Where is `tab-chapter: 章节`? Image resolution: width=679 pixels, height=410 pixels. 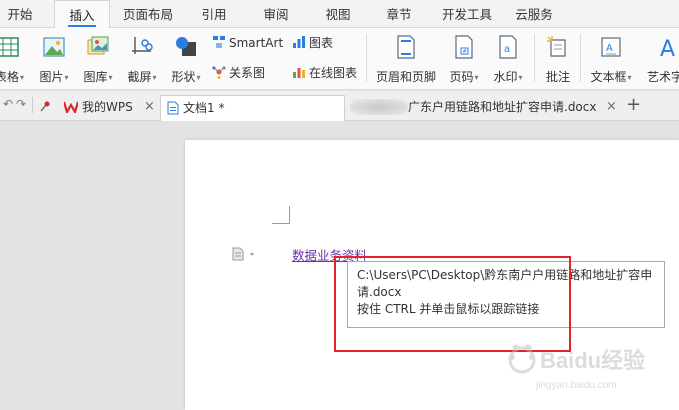 tab-chapter: 章节 is located at coordinates (399, 14).